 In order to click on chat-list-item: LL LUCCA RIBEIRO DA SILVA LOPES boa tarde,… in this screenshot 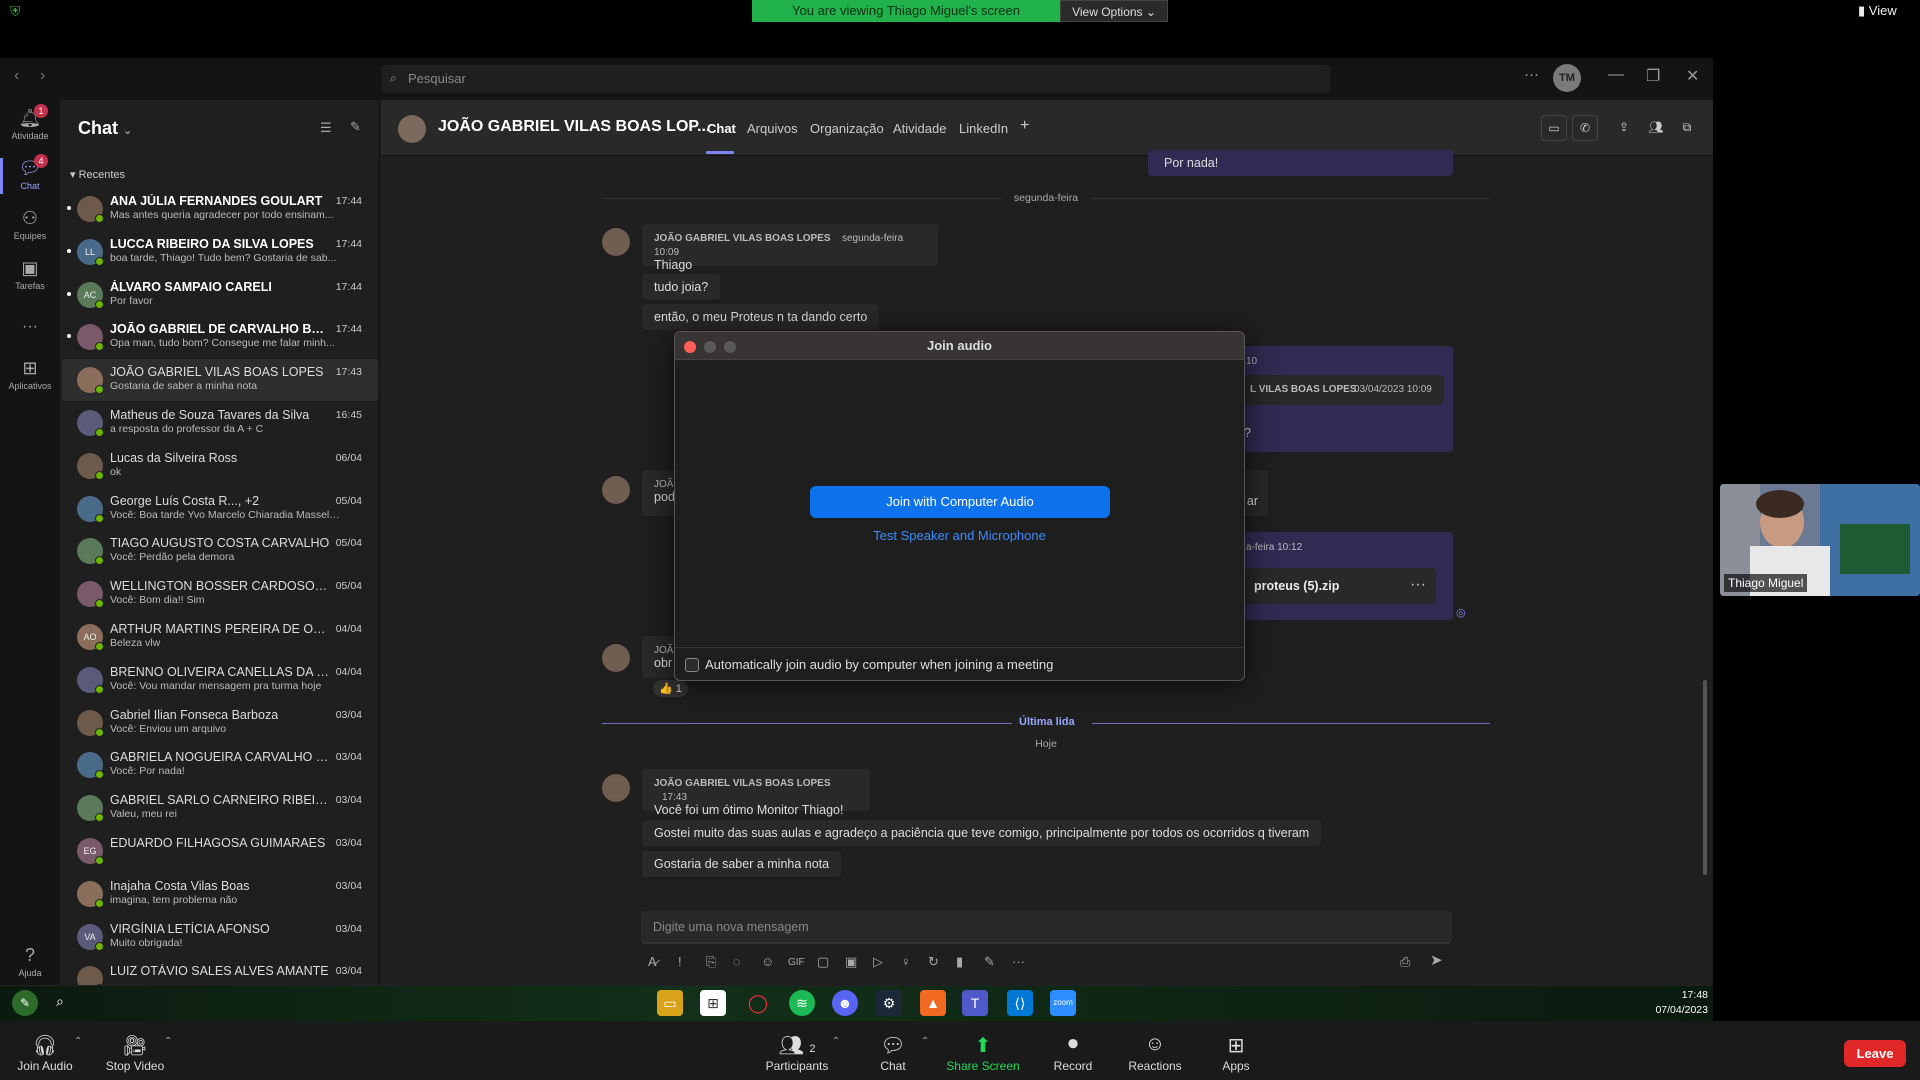, I will do `click(220, 252)`.